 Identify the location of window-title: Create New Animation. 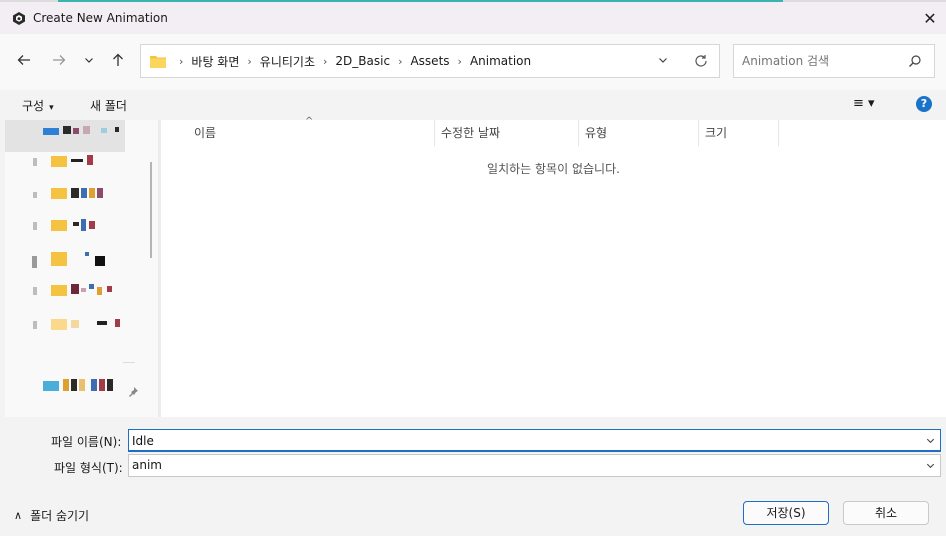
(100, 18).